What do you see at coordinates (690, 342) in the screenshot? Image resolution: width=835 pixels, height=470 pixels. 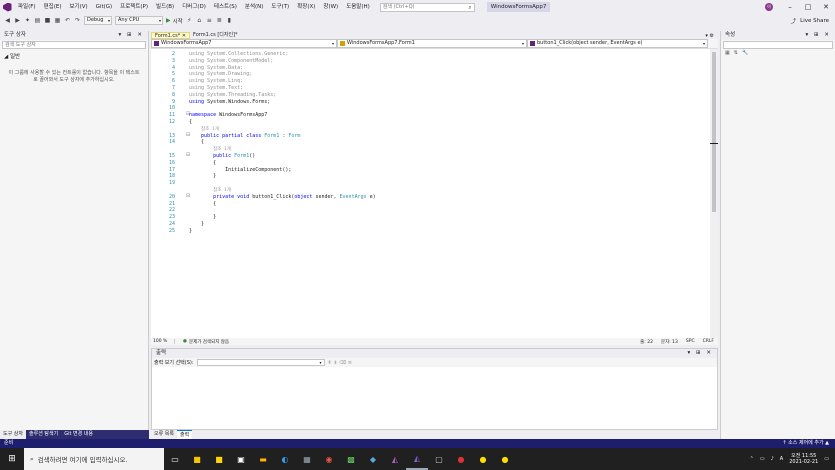 I see `spacing-mode: SPC` at bounding box center [690, 342].